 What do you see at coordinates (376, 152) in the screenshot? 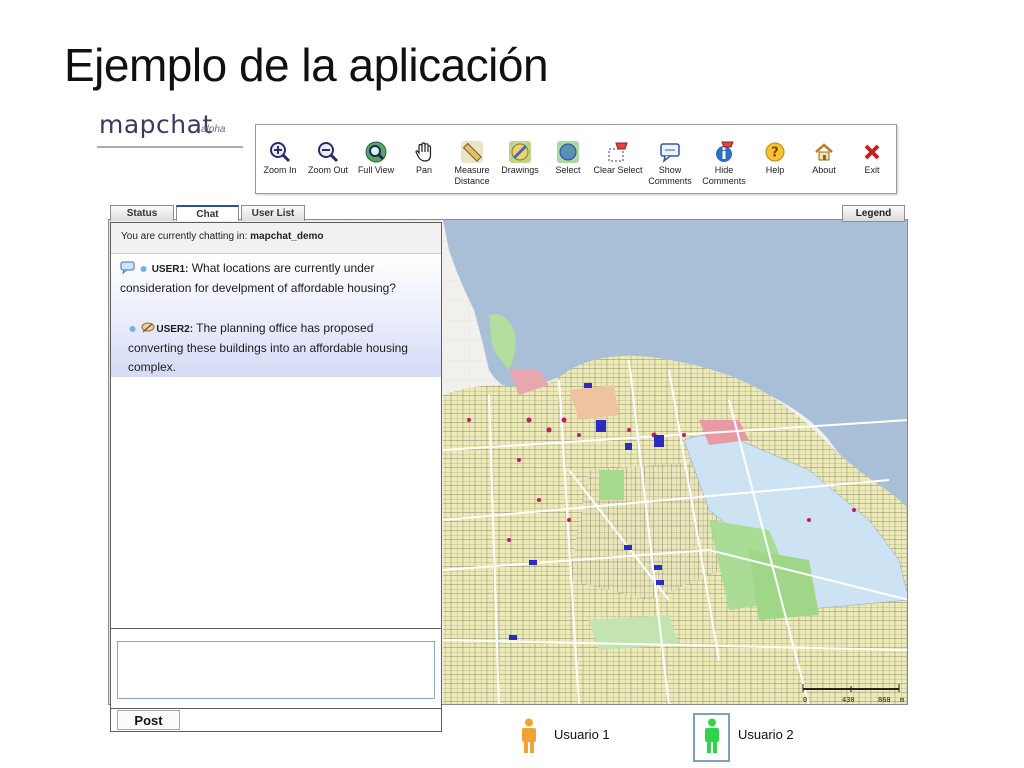
I see `full-view-icon` at bounding box center [376, 152].